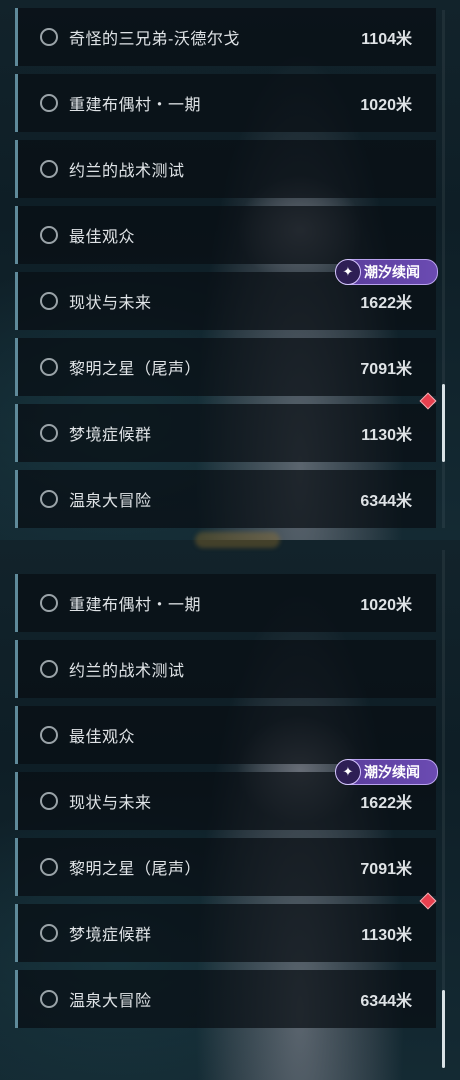 The height and width of the screenshot is (1080, 460). What do you see at coordinates (386, 39) in the screenshot?
I see `quest-distance: 1104米` at bounding box center [386, 39].